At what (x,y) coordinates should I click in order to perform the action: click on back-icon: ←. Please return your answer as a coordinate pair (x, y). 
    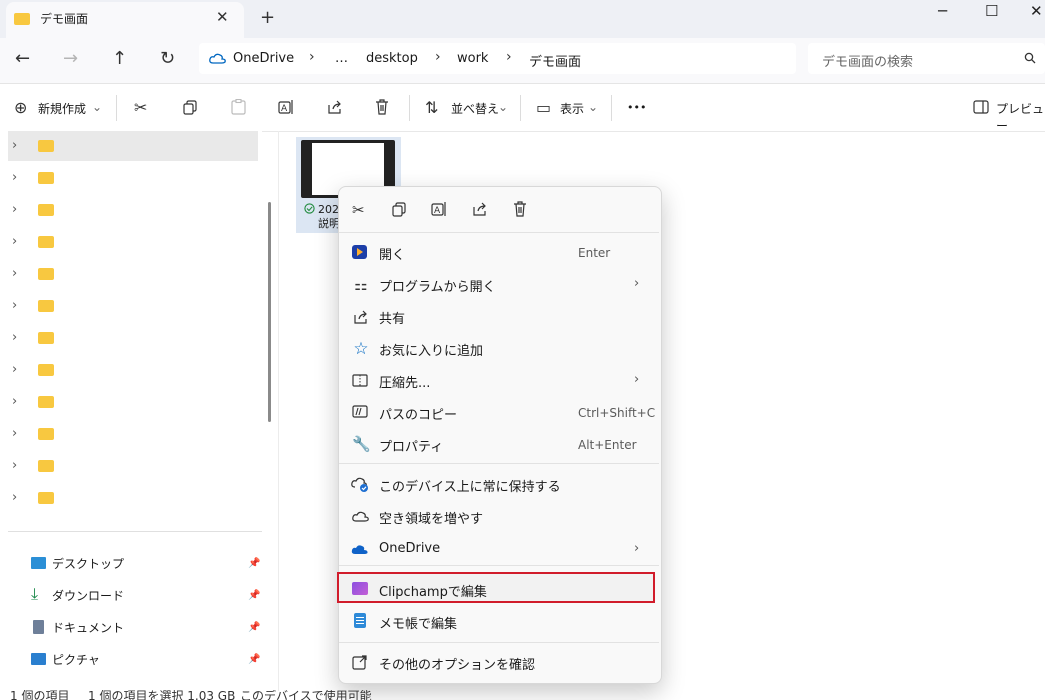
    Looking at the image, I should click on (22, 58).